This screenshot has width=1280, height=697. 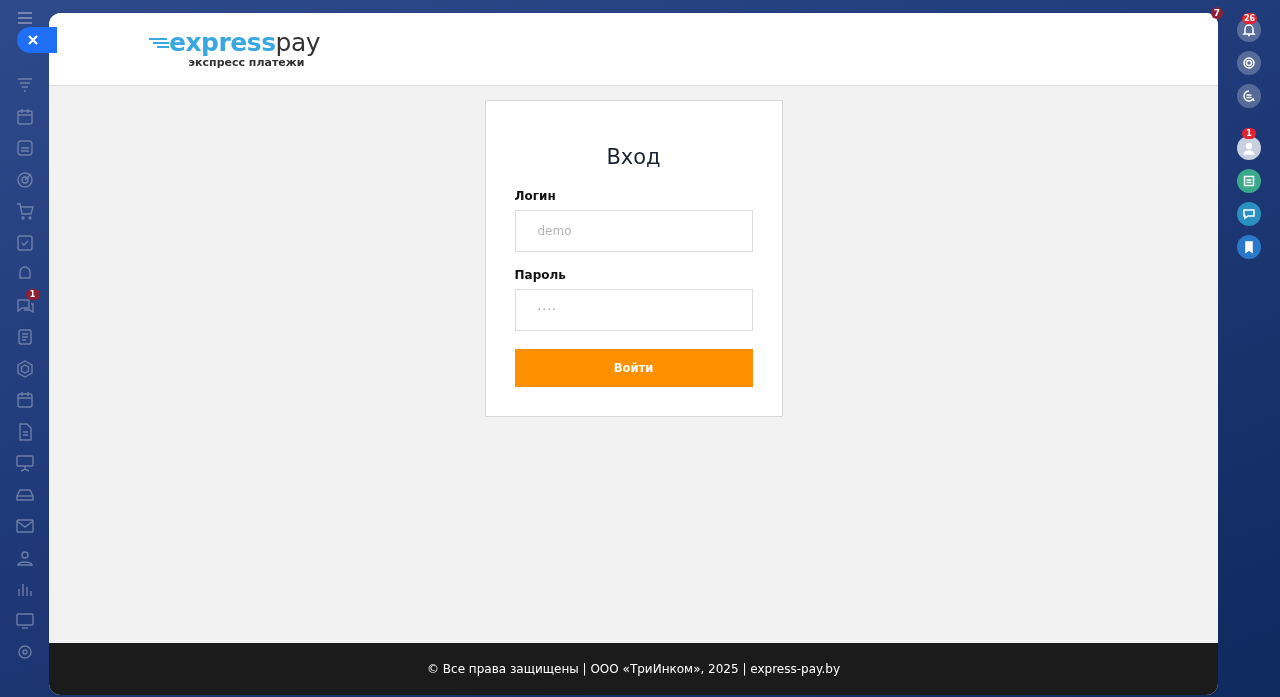 What do you see at coordinates (33, 40) in the screenshot?
I see `close-icon` at bounding box center [33, 40].